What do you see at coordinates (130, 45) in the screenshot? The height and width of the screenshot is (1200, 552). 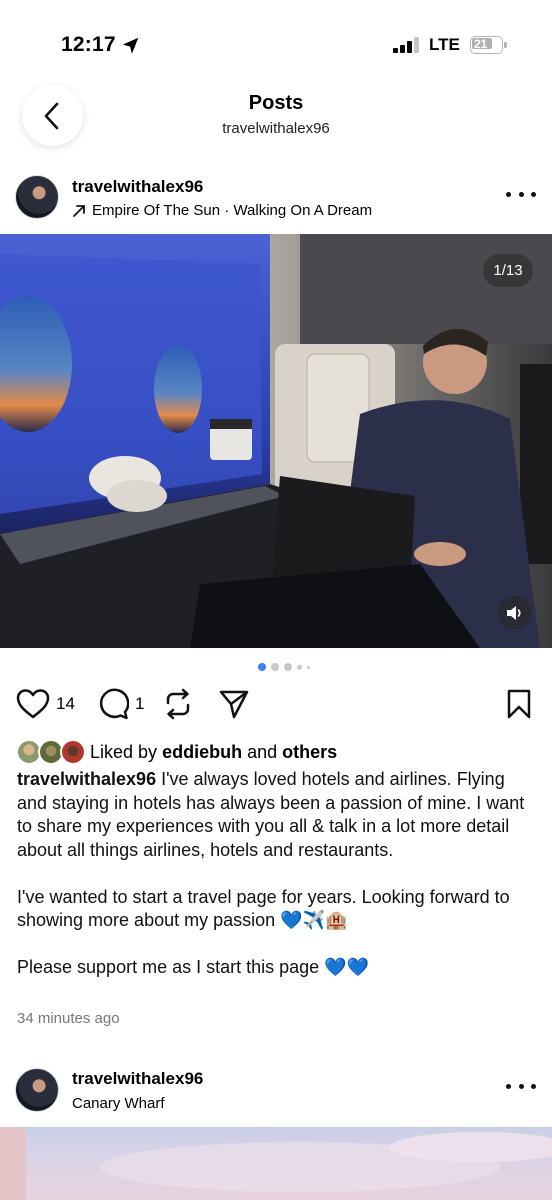 I see `location-arrow-icon` at bounding box center [130, 45].